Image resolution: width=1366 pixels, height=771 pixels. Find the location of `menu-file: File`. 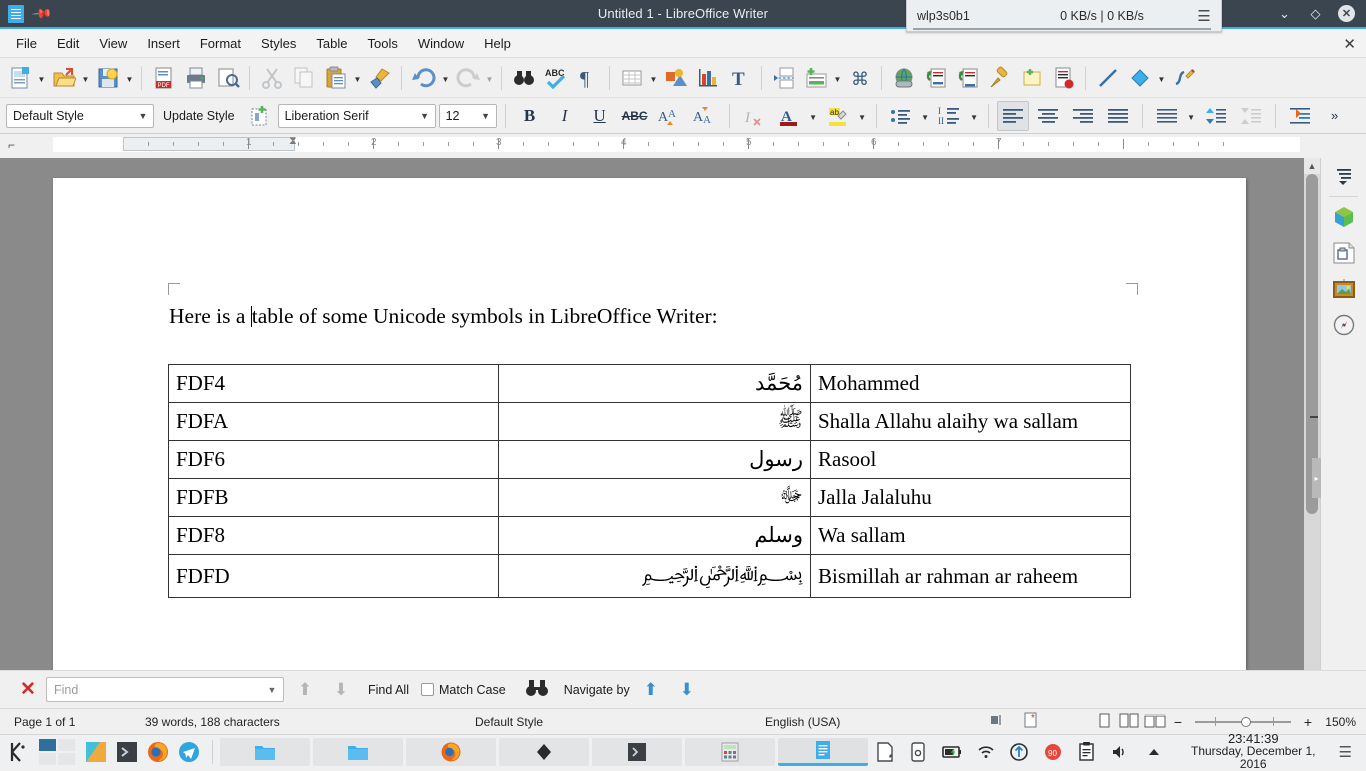

menu-file: File is located at coordinates (26, 43).